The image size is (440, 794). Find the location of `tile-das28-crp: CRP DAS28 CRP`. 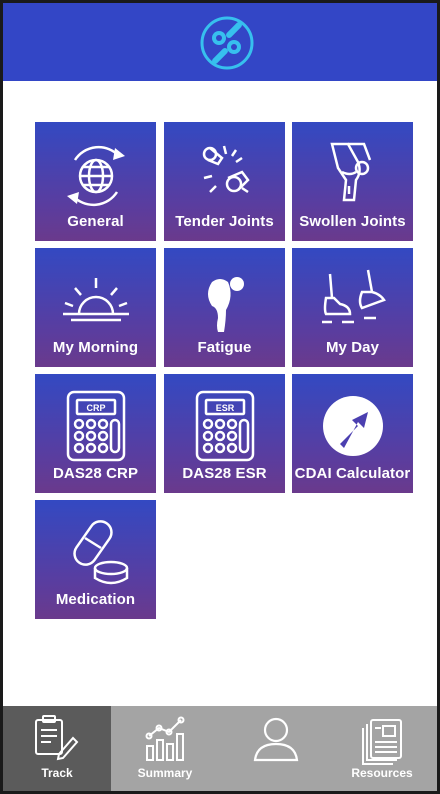

tile-das28-crp: CRP DAS28 CRP is located at coordinates (95, 433).